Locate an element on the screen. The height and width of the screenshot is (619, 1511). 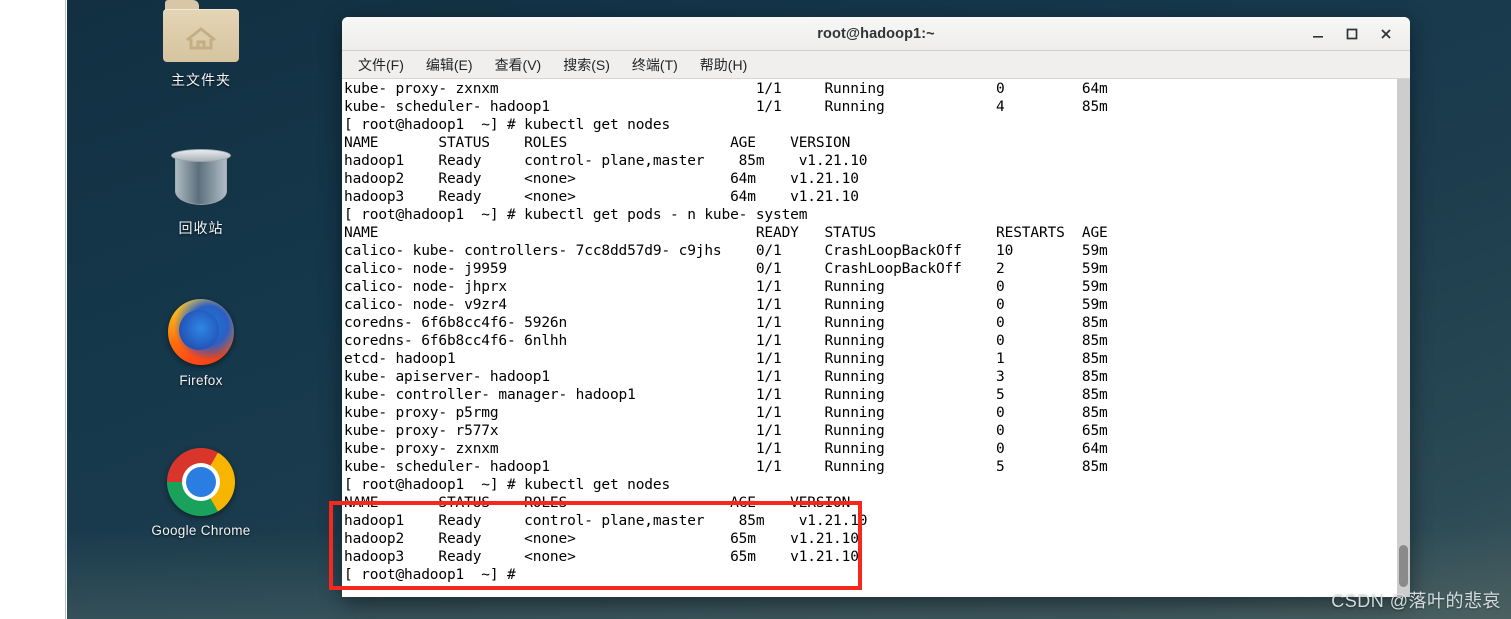
desktop-icon-label: Google Chrome is located at coordinates (201, 530).